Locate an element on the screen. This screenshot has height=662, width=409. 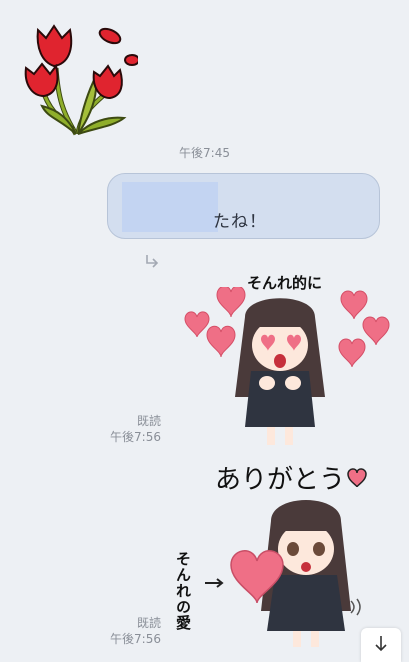
outgoing-message-bubble: たね！ is located at coordinates (243, 206).